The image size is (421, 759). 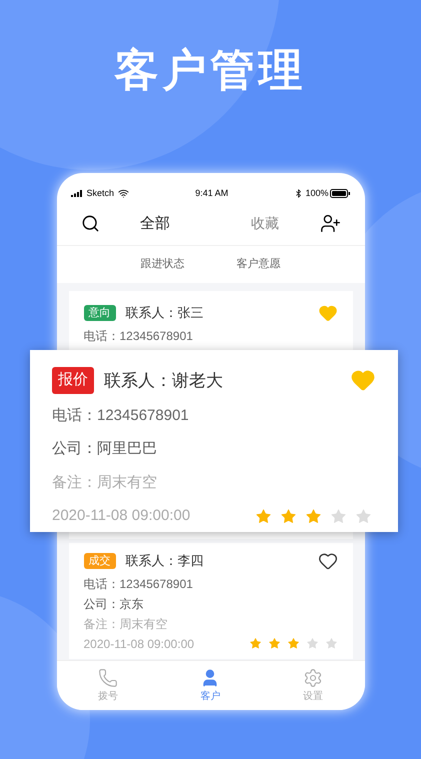 I want to click on carrier-text: Sketch, so click(x=100, y=193).